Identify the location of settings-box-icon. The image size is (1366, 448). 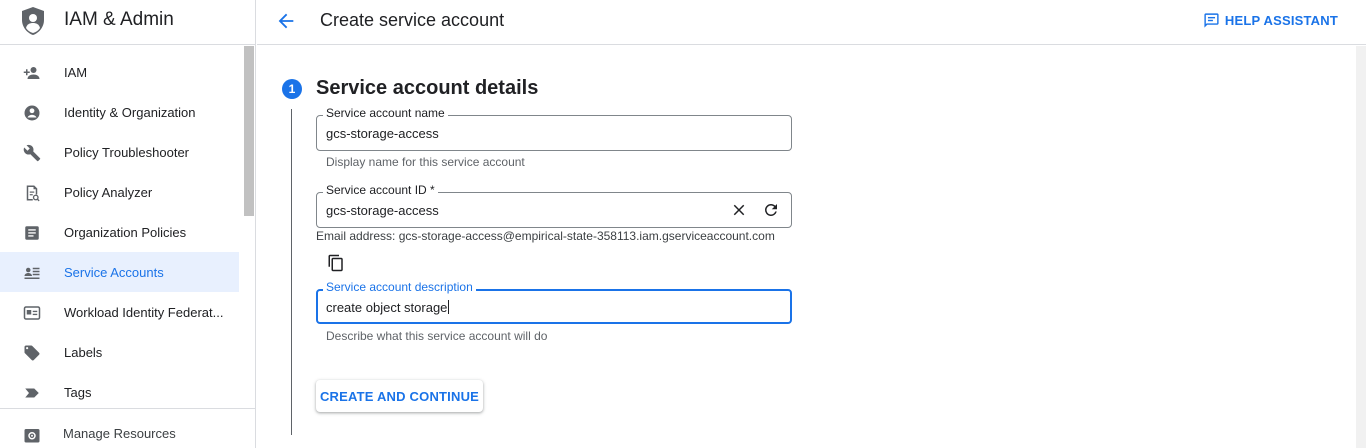
(32, 436).